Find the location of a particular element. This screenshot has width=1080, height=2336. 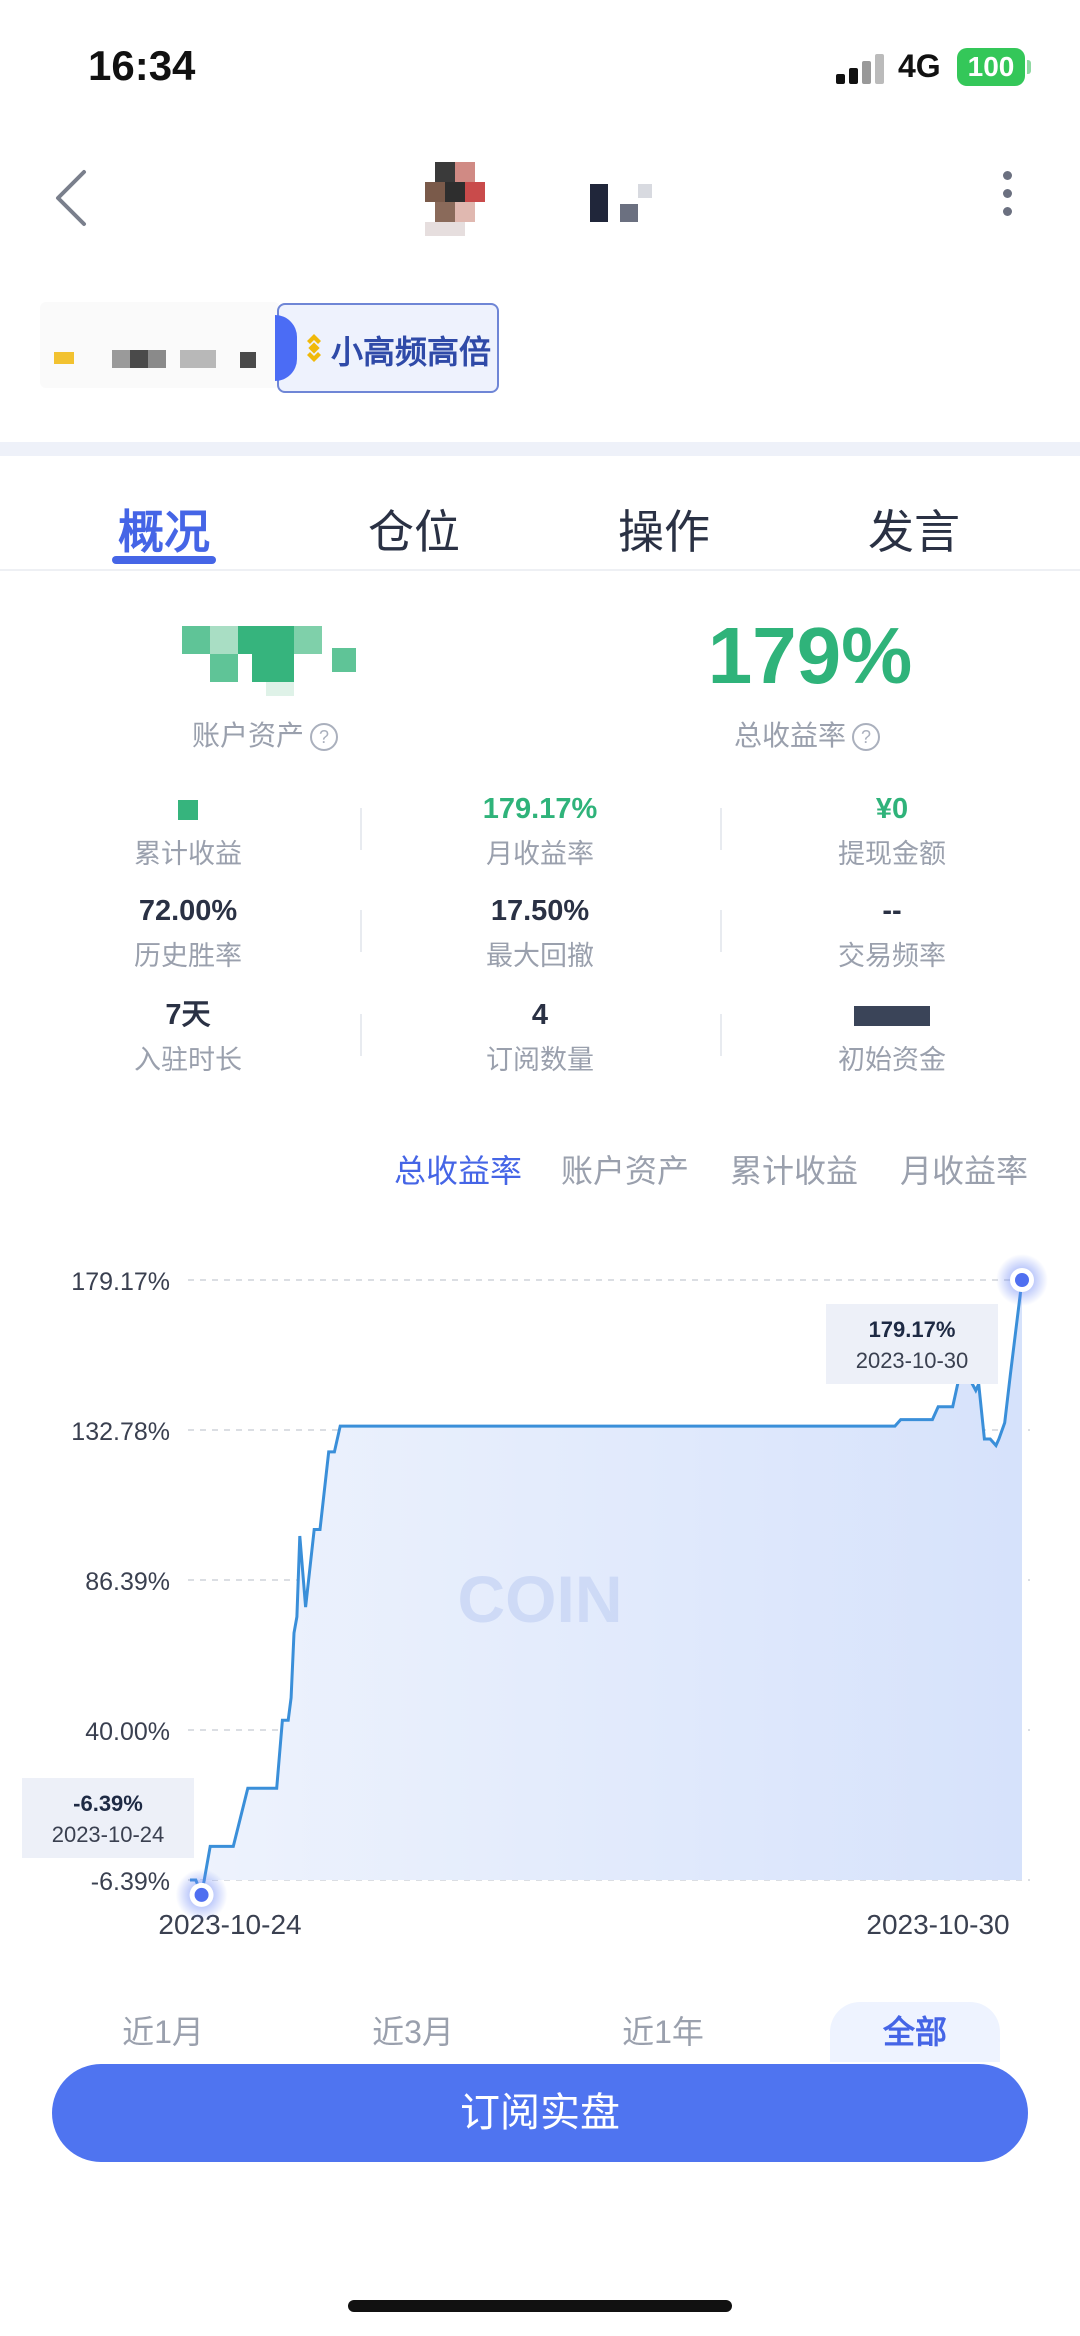

stat-withdrawal-amount: ¥0 提现金额 is located at coordinates (892, 831).